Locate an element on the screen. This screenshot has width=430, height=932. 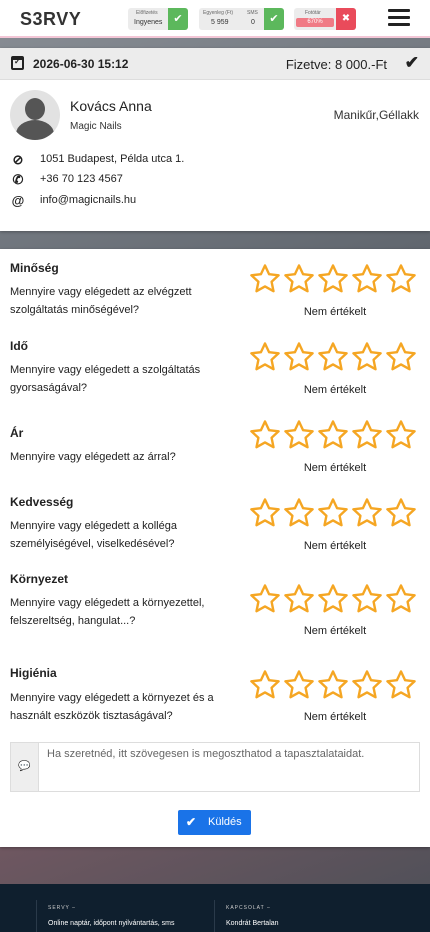
send-label: Küldés is located at coordinates (225, 822).